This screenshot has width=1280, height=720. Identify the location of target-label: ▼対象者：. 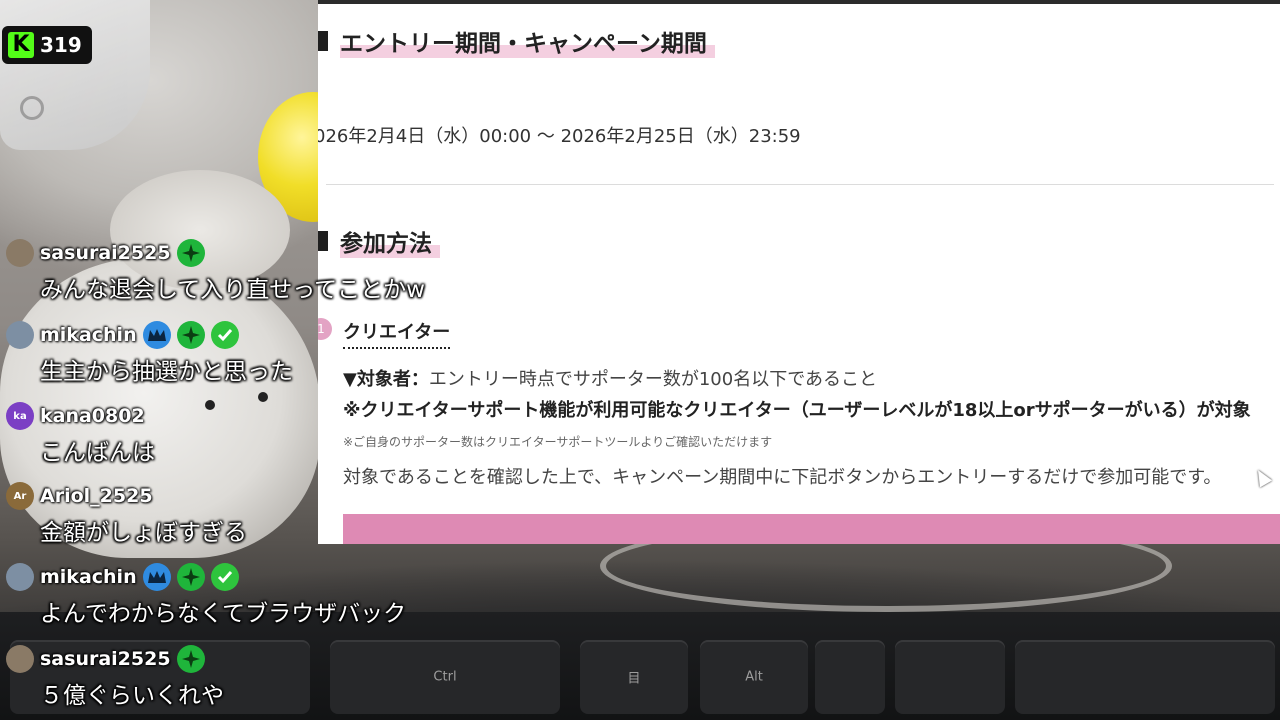
(386, 379).